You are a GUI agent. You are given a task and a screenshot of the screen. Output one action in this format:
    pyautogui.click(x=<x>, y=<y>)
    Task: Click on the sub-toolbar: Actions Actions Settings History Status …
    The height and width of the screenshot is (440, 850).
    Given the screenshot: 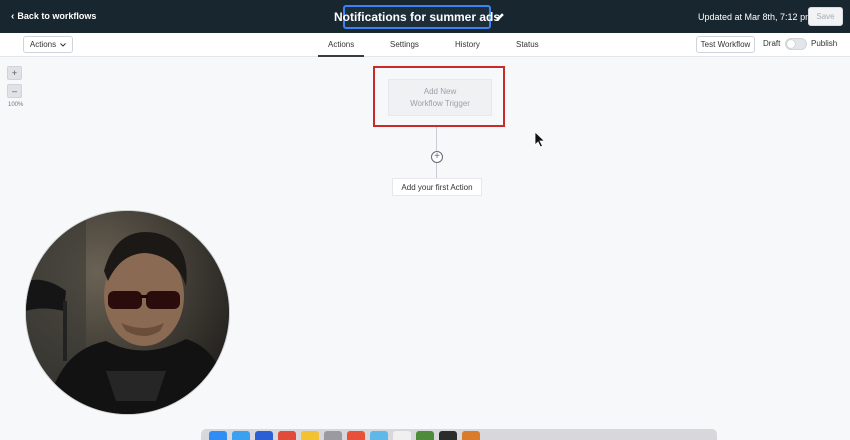 What is the action you would take?
    pyautogui.click(x=425, y=45)
    